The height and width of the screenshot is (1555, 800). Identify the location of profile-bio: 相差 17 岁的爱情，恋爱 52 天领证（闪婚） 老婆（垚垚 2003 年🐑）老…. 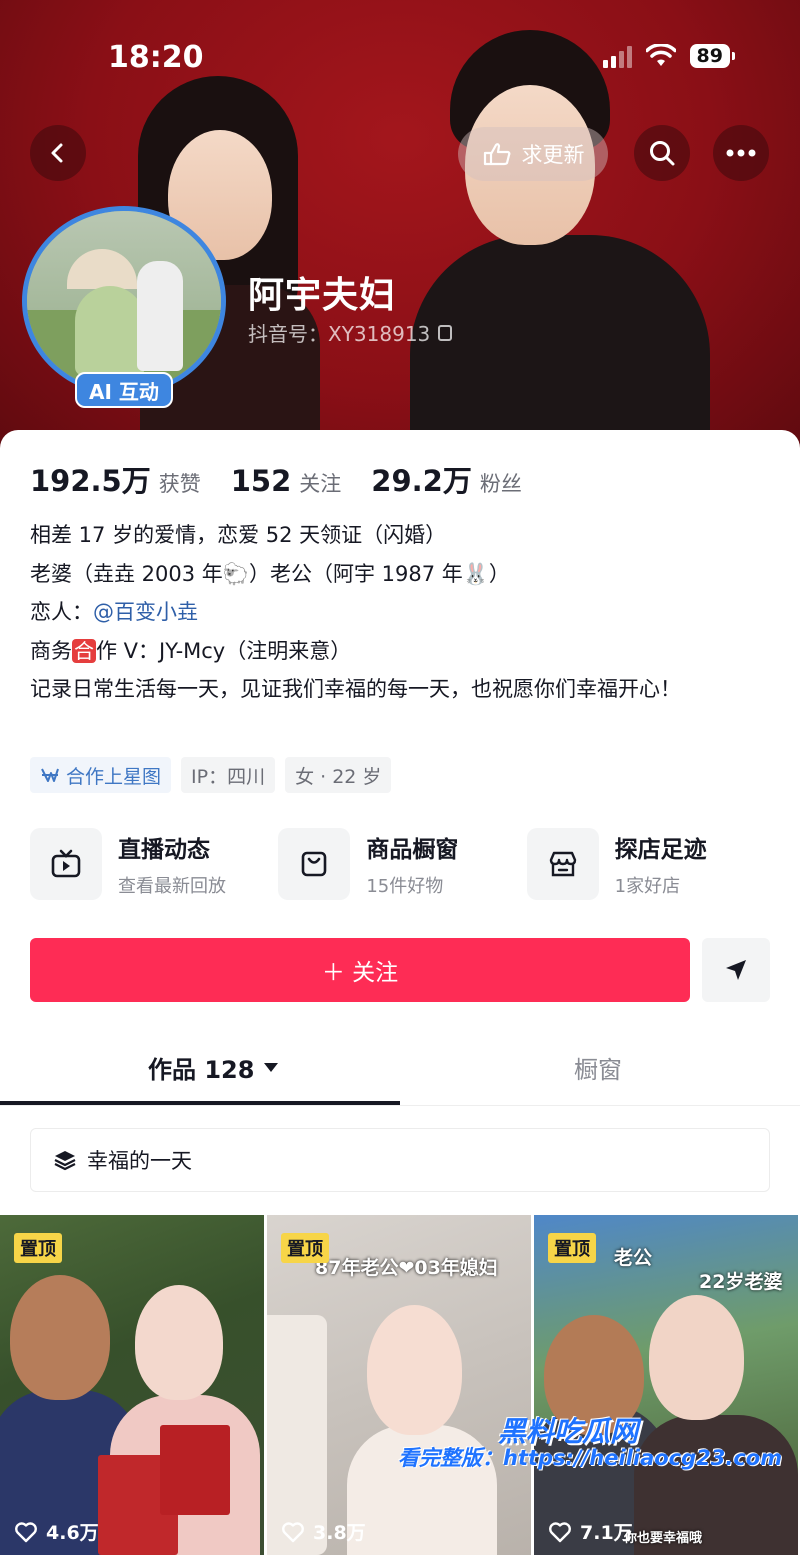
(402, 612).